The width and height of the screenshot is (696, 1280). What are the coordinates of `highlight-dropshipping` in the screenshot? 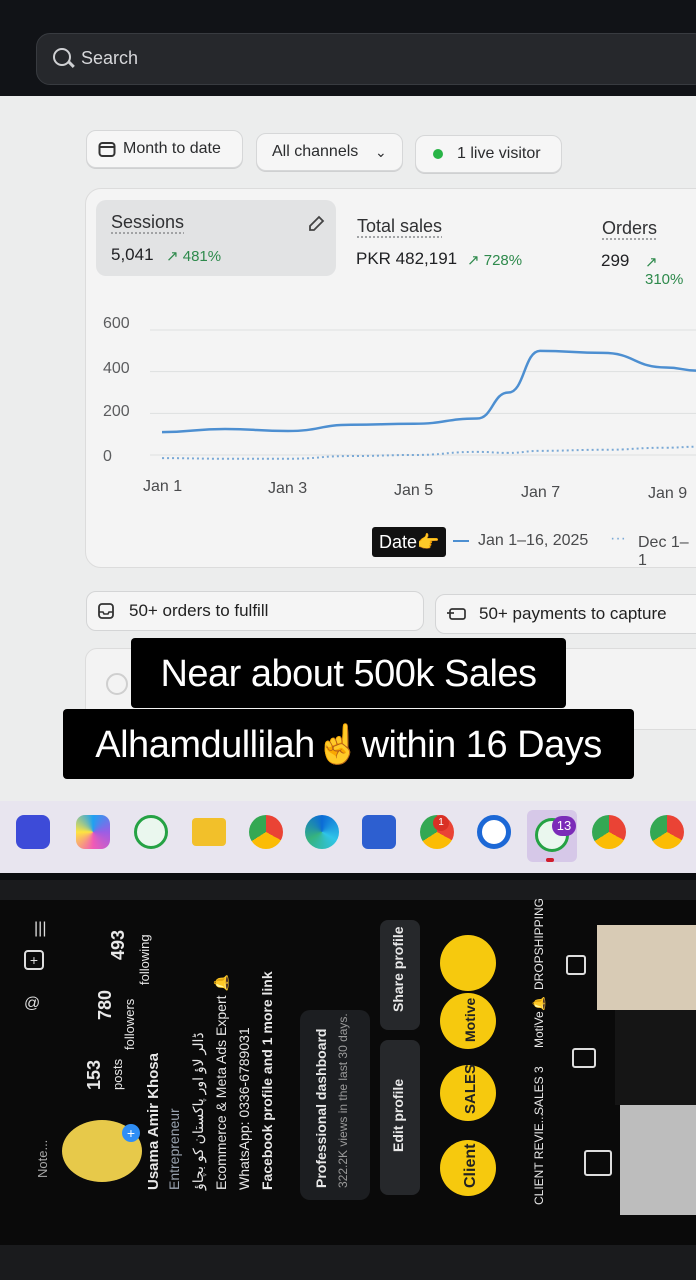 It's located at (468, 963).